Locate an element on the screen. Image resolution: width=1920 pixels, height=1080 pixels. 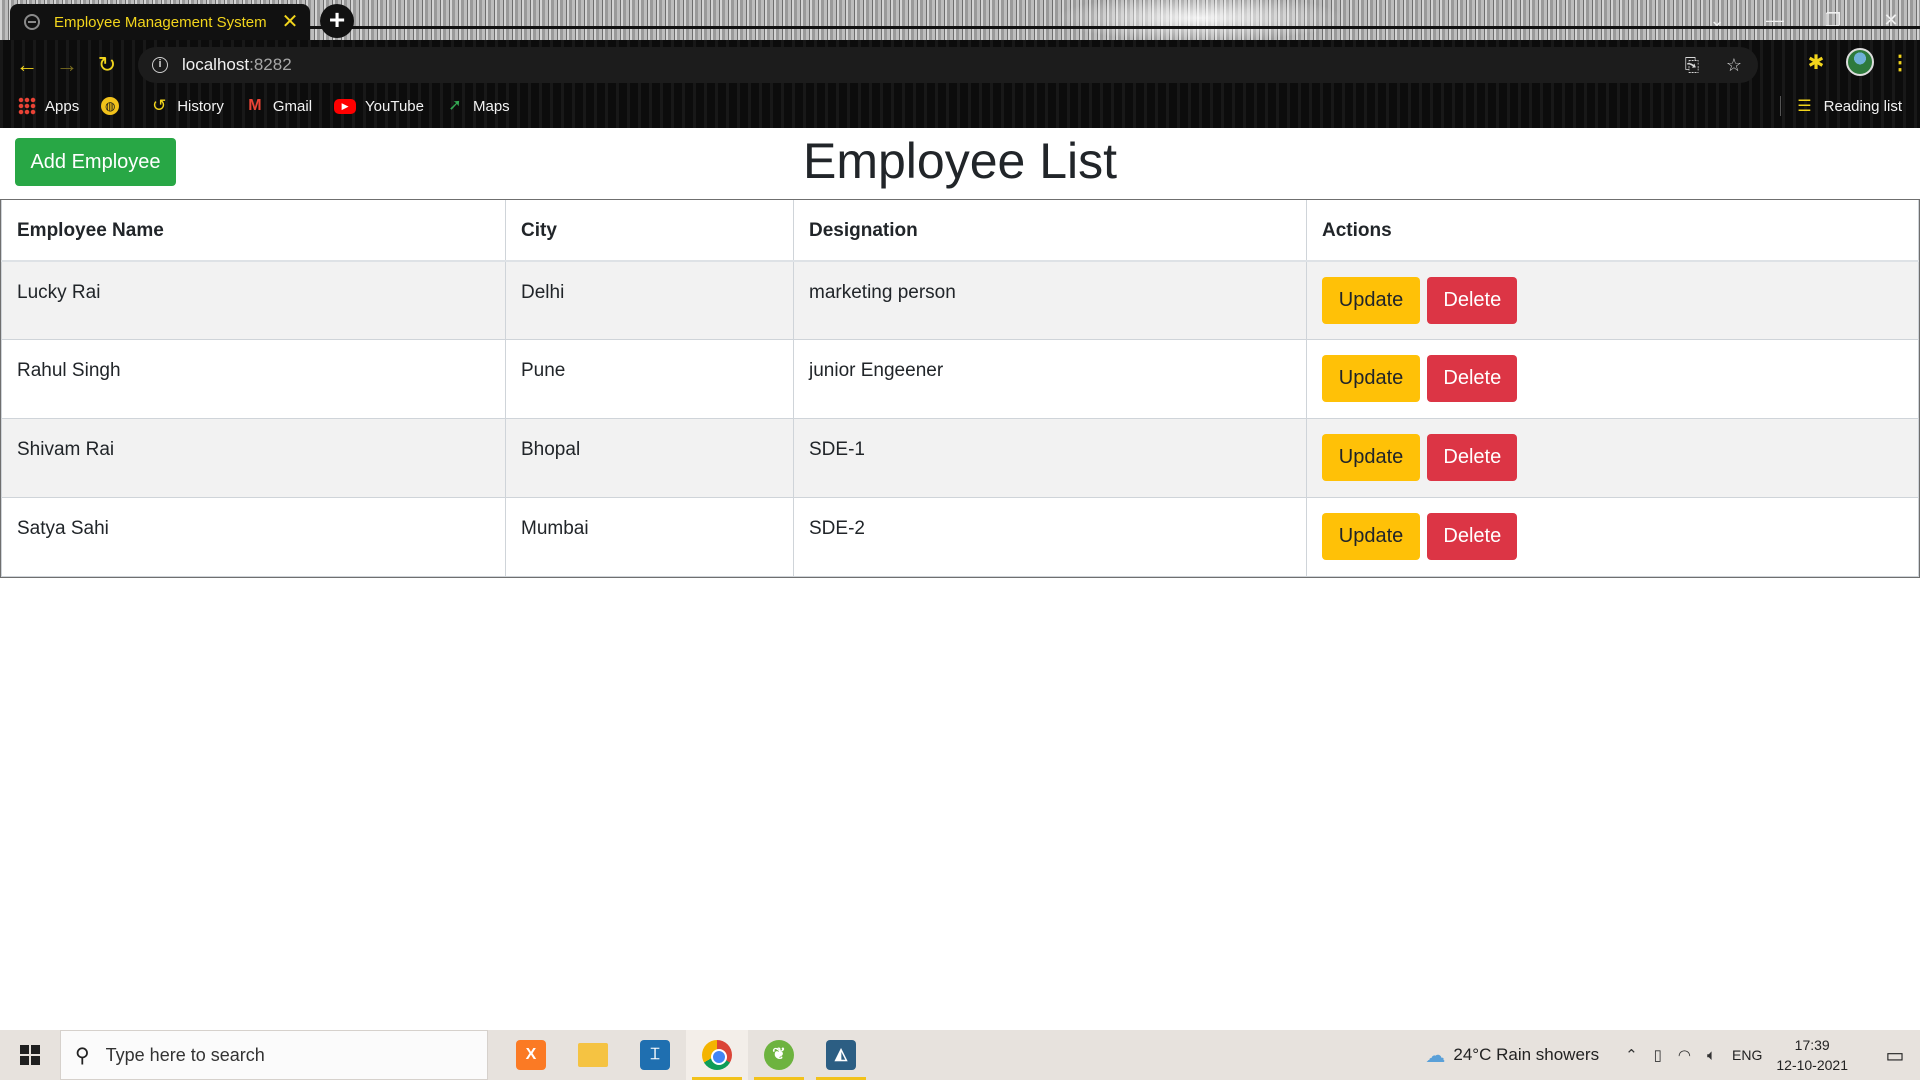
wifi-icon: ◠ is located at coordinates (1684, 1055).